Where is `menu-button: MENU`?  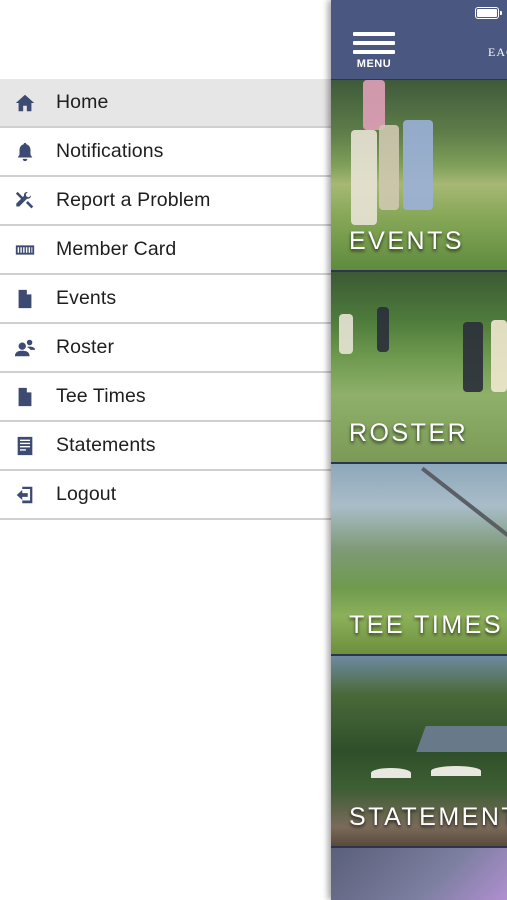
menu-button: MENU is located at coordinates (374, 51).